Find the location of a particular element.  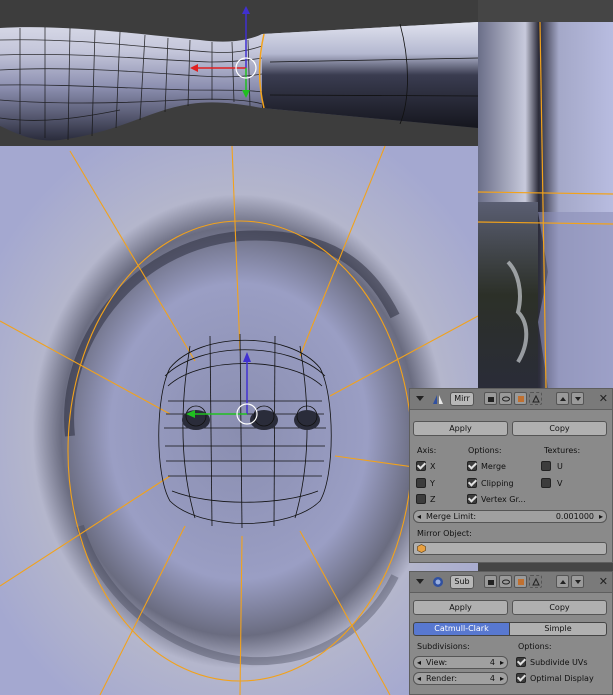

vertex-groups-checkbox is located at coordinates (472, 499).